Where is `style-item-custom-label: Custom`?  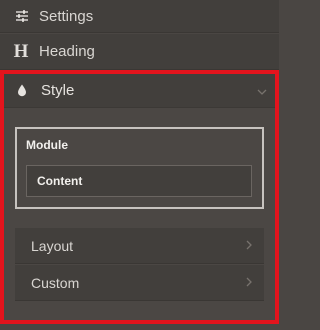 style-item-custom-label: Custom is located at coordinates (55, 282).